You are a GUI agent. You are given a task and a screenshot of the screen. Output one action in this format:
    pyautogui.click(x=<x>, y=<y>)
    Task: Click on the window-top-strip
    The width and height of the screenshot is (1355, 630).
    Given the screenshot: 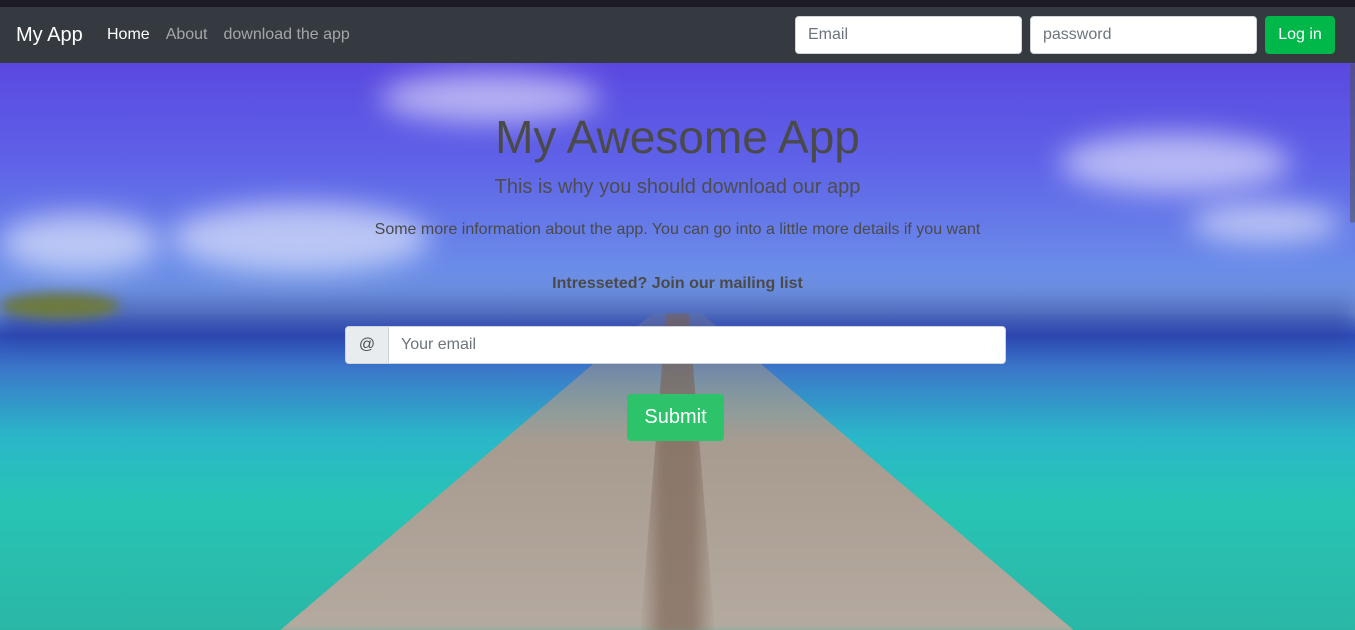 What is the action you would take?
    pyautogui.click(x=677, y=3)
    